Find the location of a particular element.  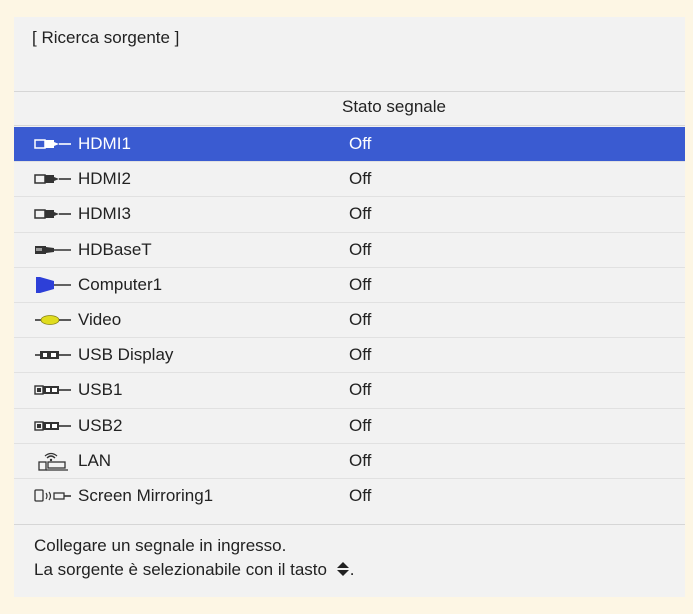

vga-icon is located at coordinates (53, 285).